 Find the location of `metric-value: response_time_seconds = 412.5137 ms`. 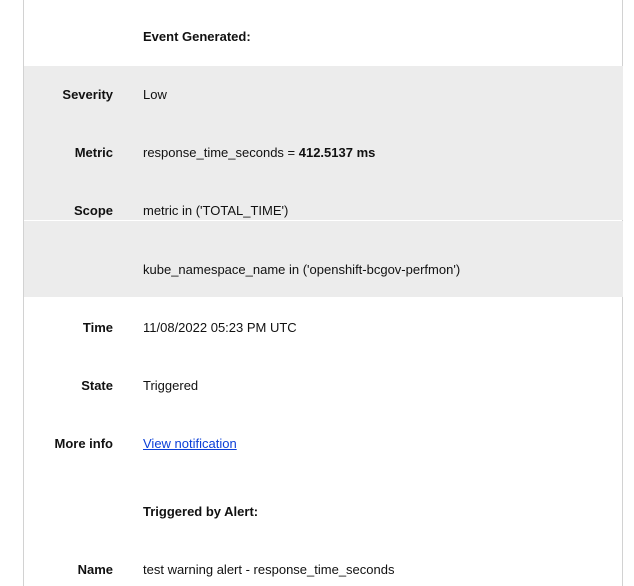

metric-value: response_time_seconds = 412.5137 ms is located at coordinates (259, 152).